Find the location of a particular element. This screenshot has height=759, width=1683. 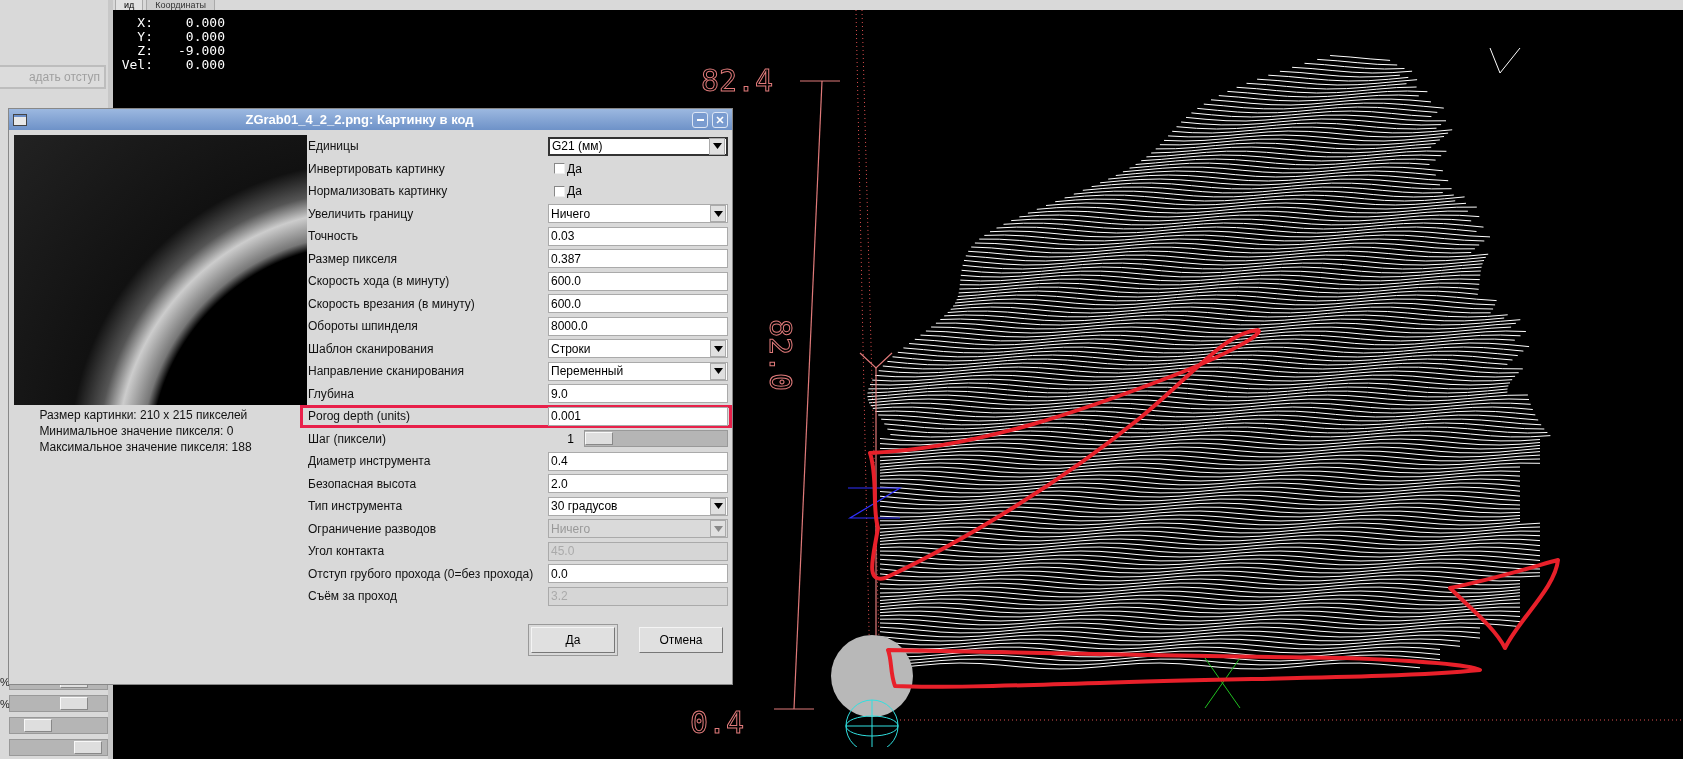

dropdown: 30 градусов is located at coordinates (638, 506).